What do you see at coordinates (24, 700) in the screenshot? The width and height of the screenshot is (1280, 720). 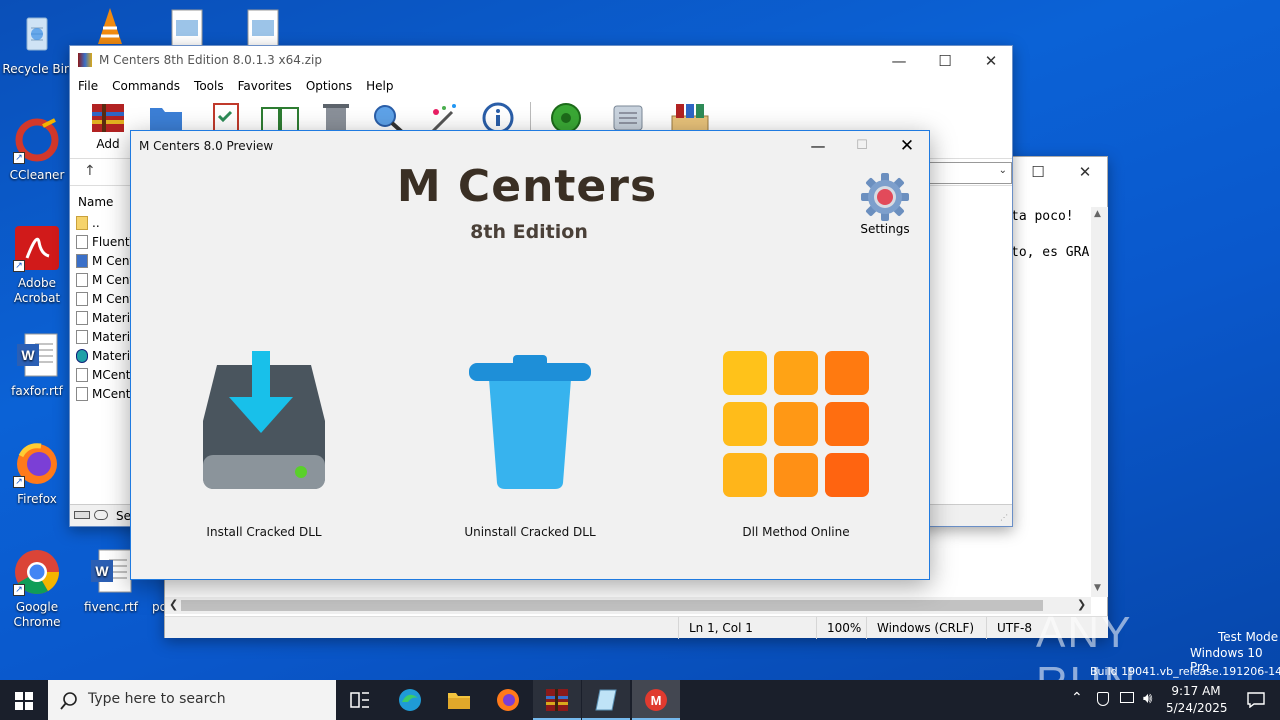 I see `start-button` at bounding box center [24, 700].